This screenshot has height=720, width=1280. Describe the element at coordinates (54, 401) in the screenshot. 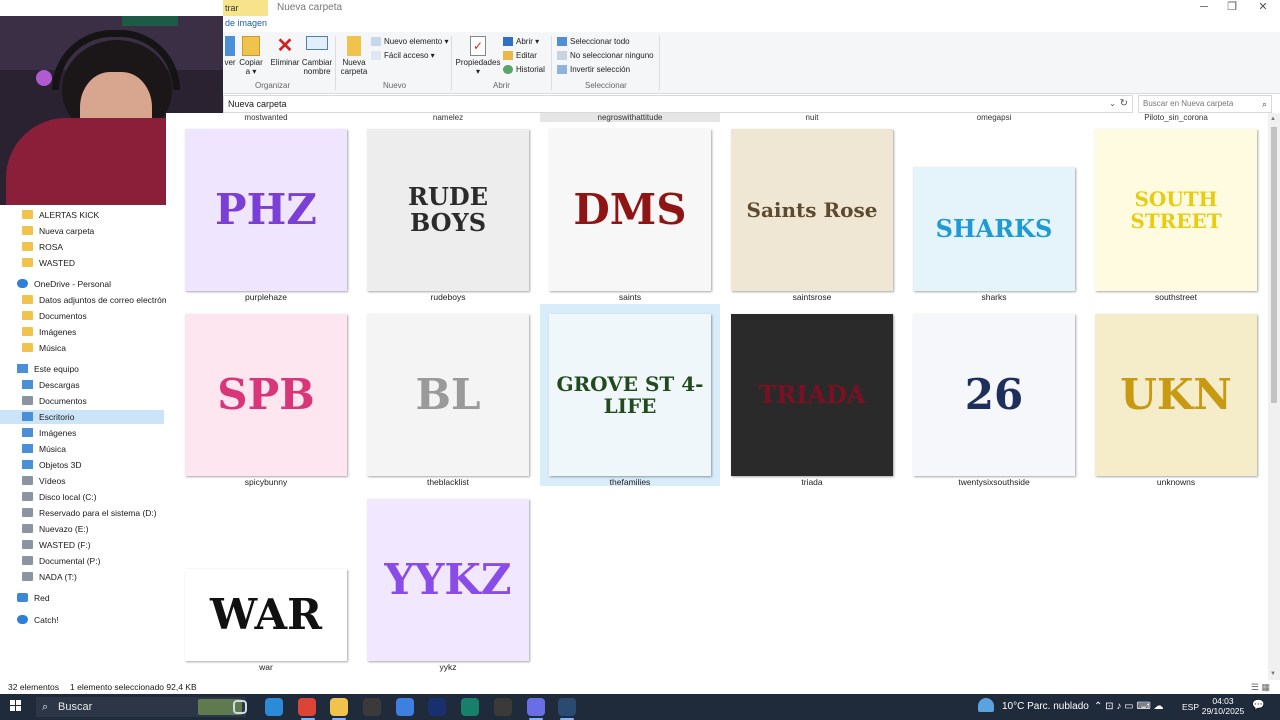

I see `nav-item-documentos: Documentos` at that location.